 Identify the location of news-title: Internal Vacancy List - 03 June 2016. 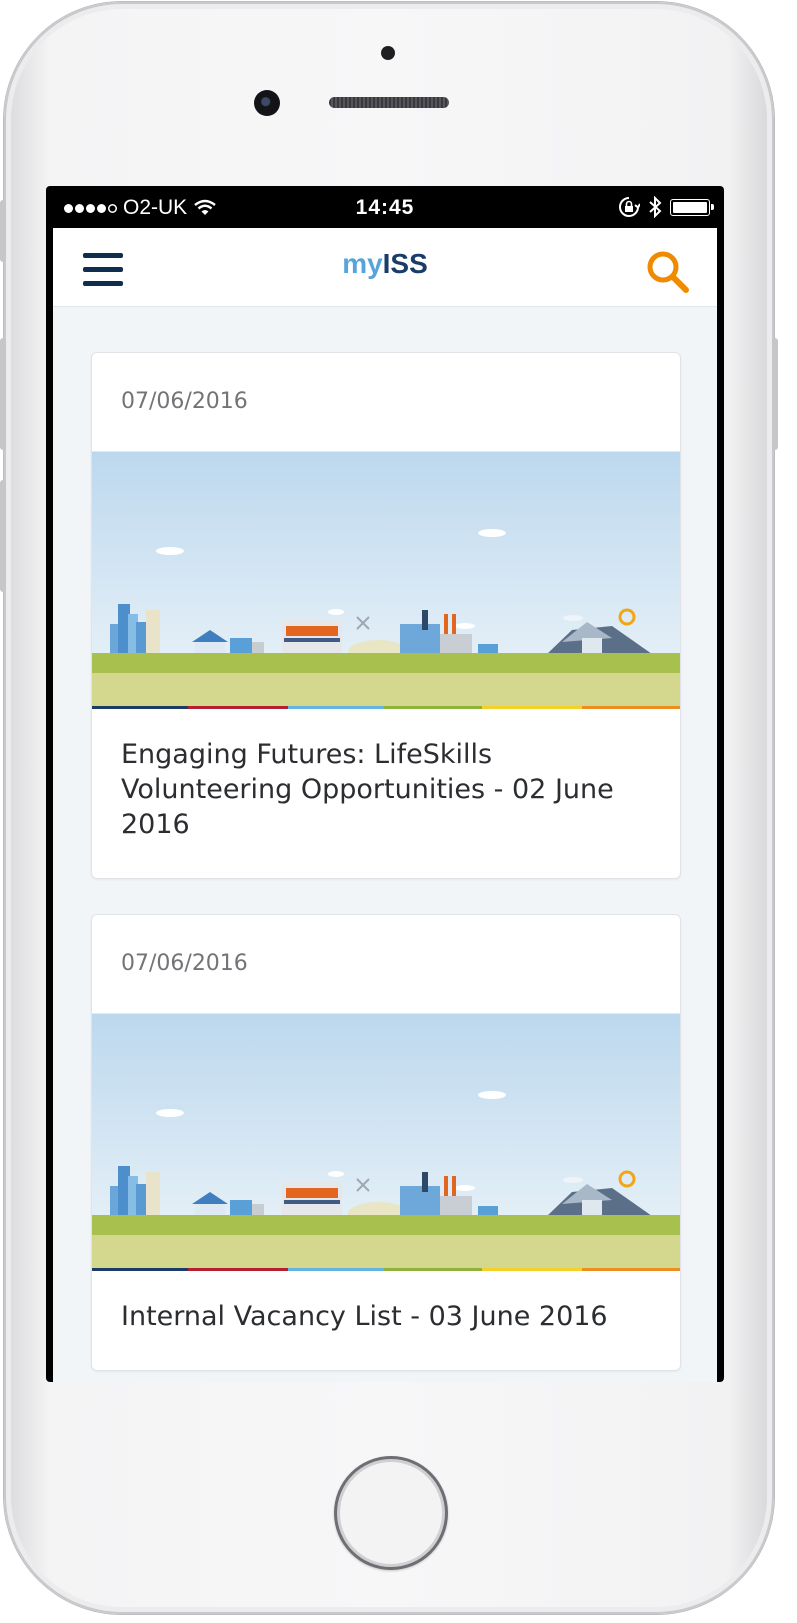
(386, 1320).